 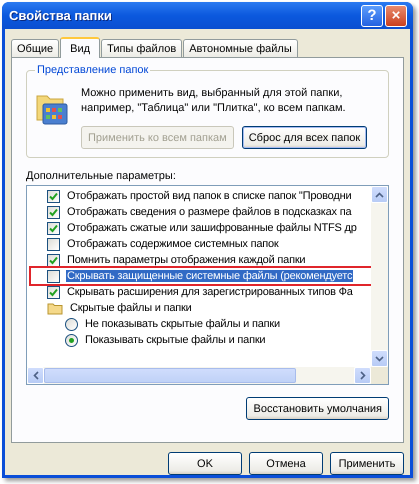 I want to click on vertical-scrollbar, so click(x=379, y=276).